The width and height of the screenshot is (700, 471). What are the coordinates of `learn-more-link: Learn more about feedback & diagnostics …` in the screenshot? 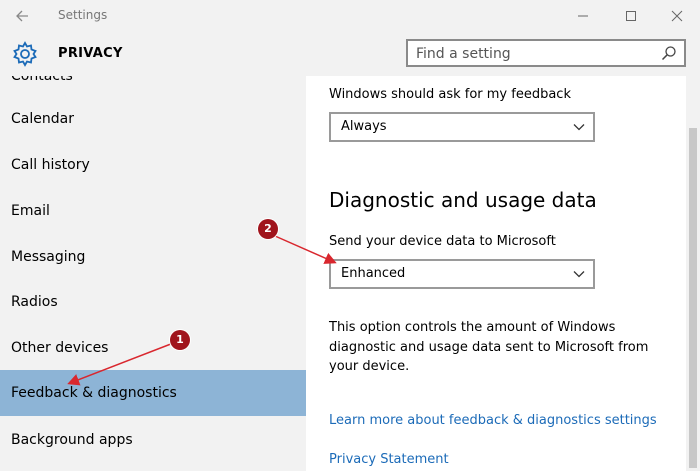 It's located at (493, 420).